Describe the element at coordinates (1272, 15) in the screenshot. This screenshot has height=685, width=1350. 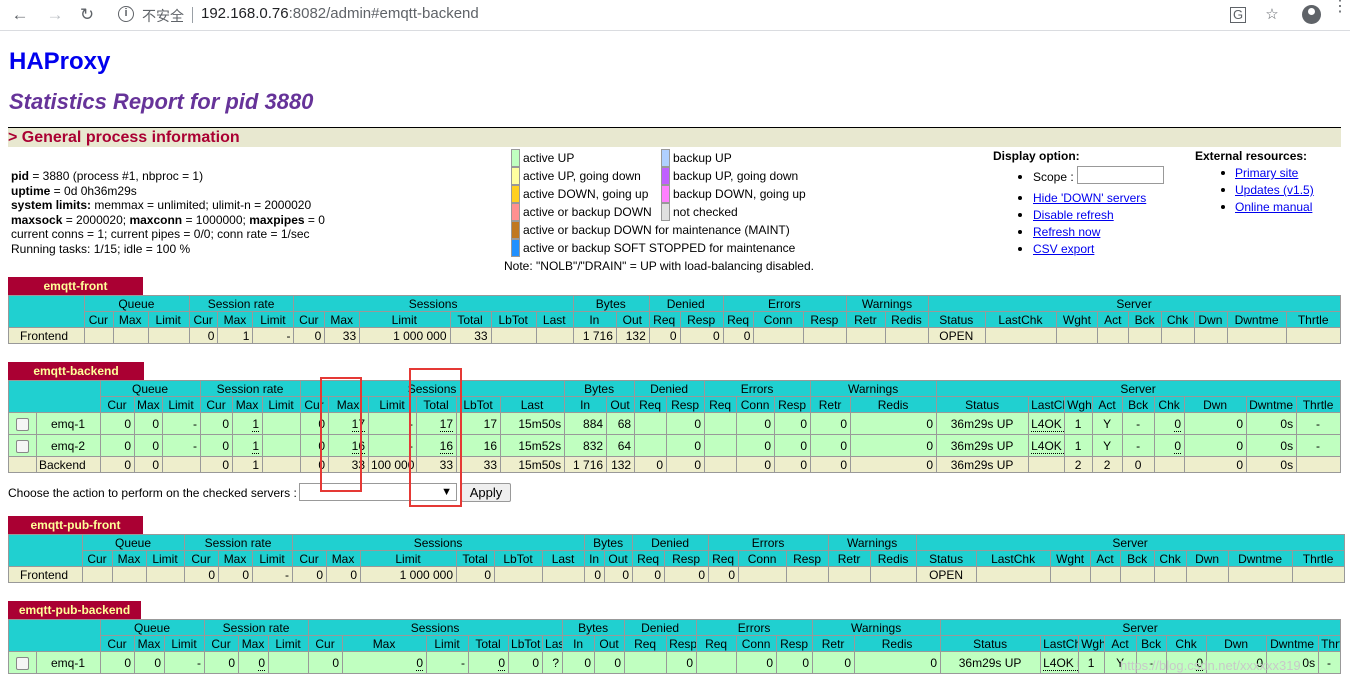
I see `star-icon: ☆` at that location.